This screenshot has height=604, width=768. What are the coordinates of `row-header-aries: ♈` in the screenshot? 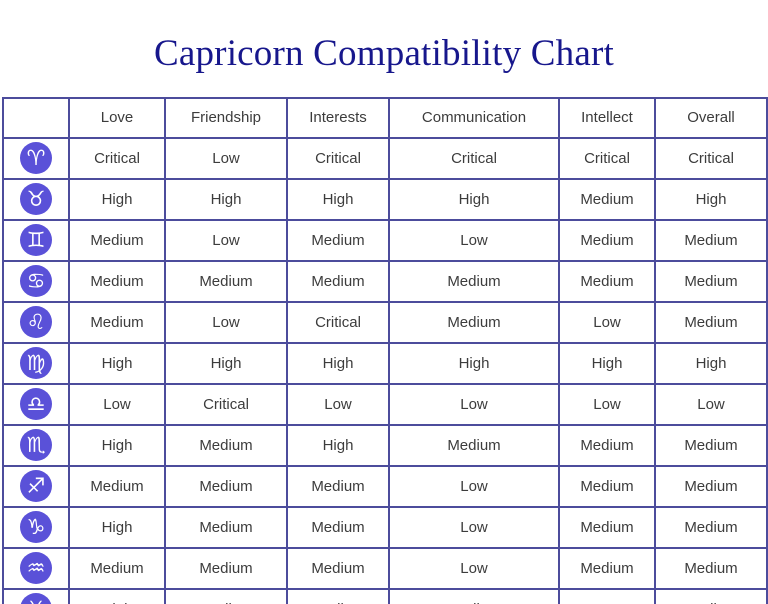 It's located at (36, 158).